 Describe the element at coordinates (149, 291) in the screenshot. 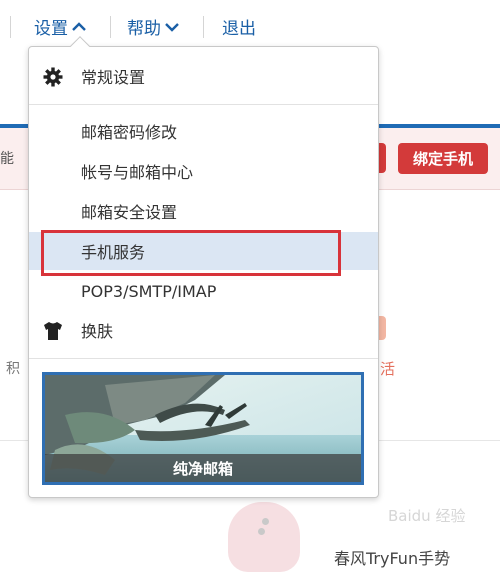

I see `menu-item-label: POP3/SMTP/IMAP` at that location.